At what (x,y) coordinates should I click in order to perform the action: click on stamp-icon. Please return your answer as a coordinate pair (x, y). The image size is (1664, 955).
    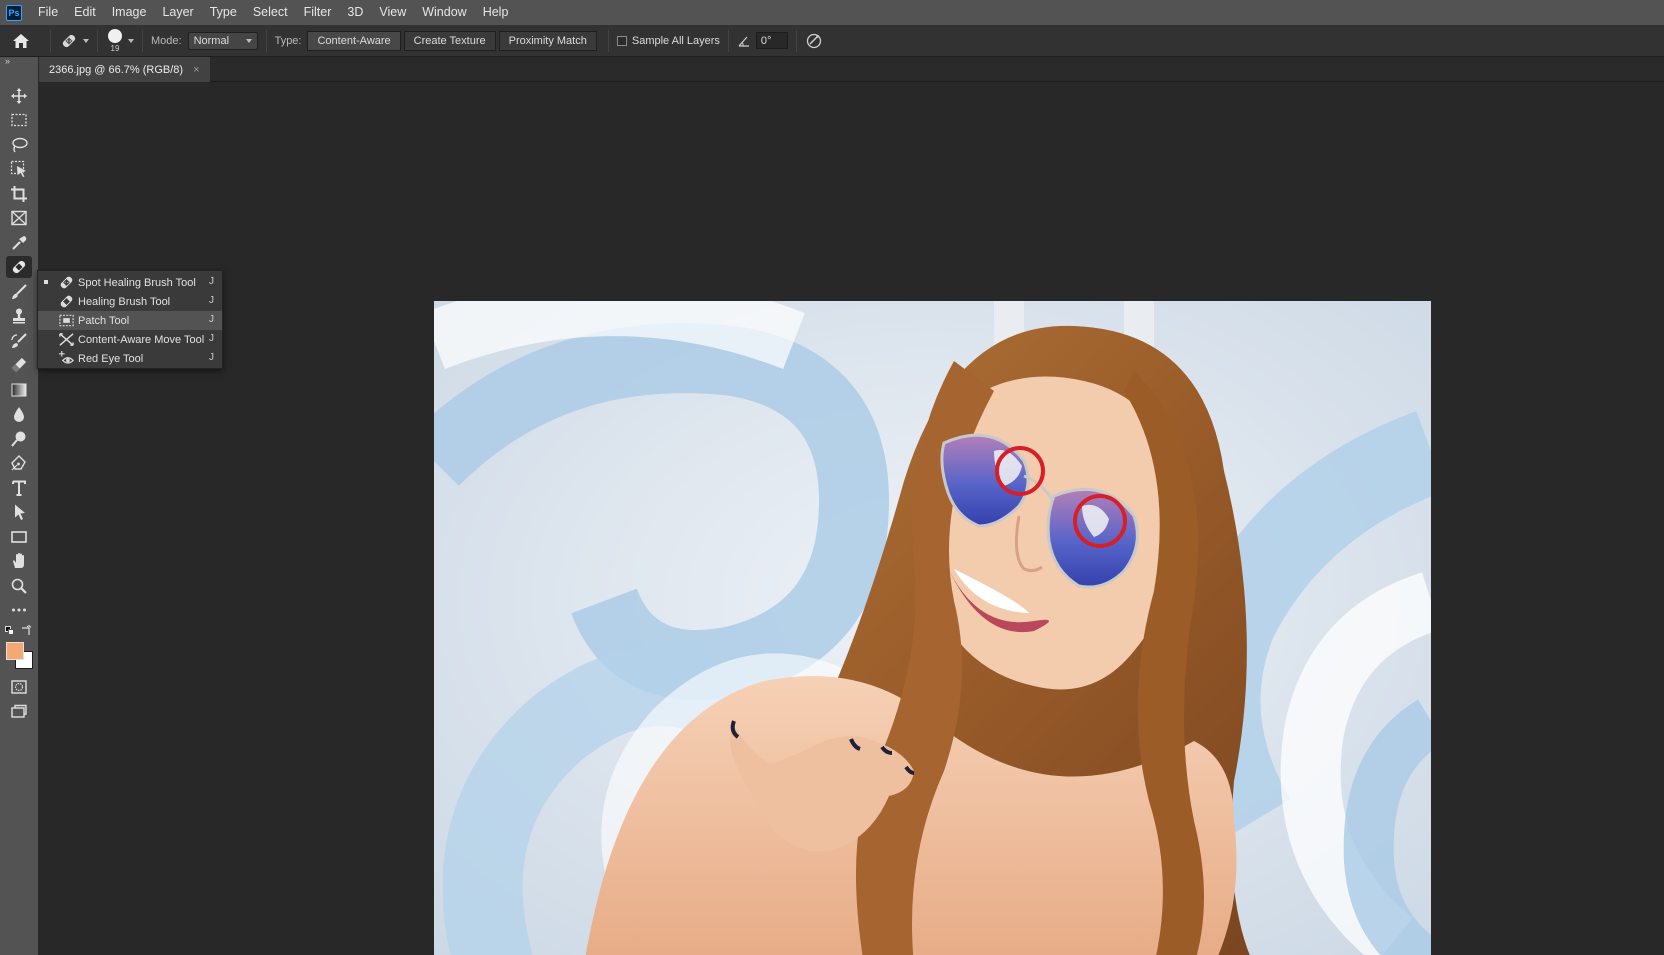
    Looking at the image, I should click on (19, 316).